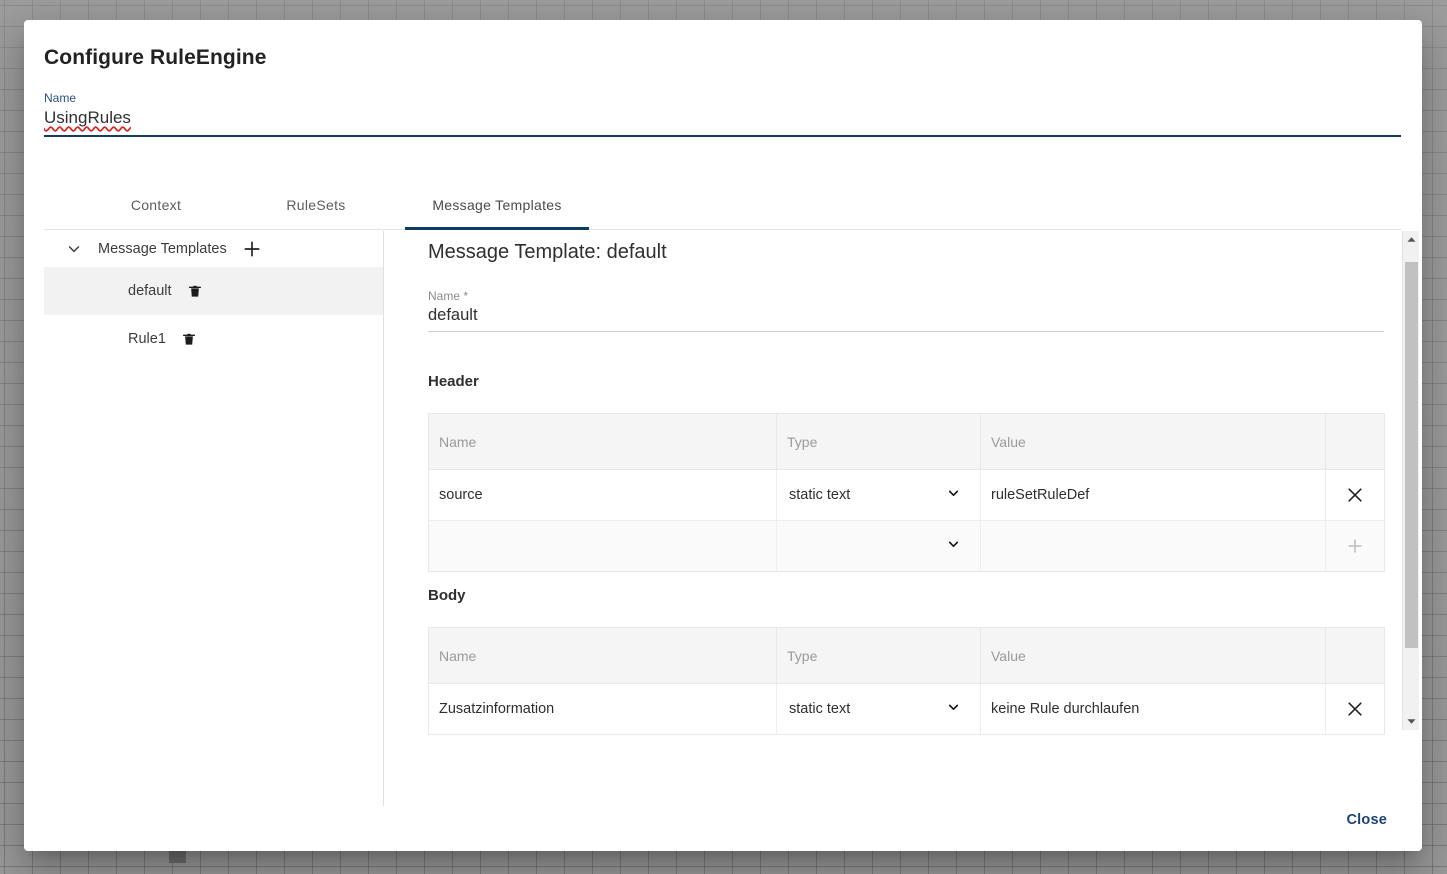  Describe the element at coordinates (906, 317) in the screenshot. I see `template-name-input: default` at that location.